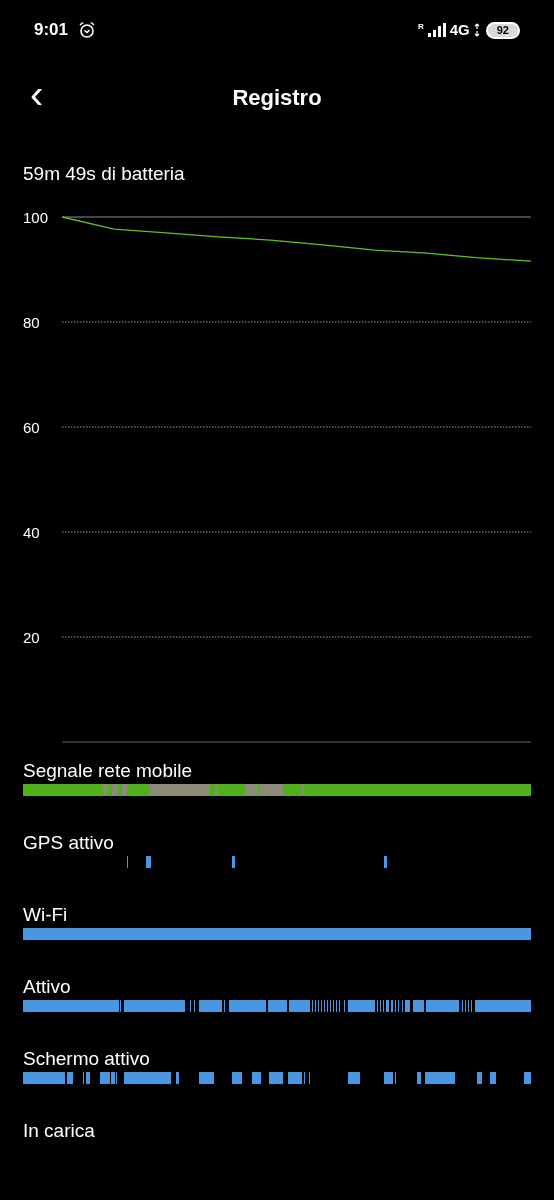 Image resolution: width=554 pixels, height=1200 pixels. I want to click on track-label: Wi-Fi, so click(45, 915).